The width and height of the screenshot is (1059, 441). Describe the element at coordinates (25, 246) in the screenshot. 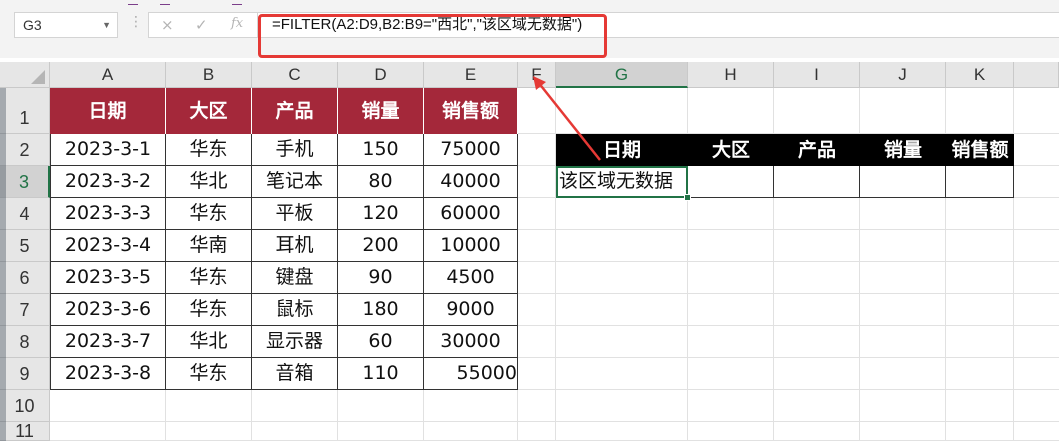

I see `row-header-5: 5` at that location.